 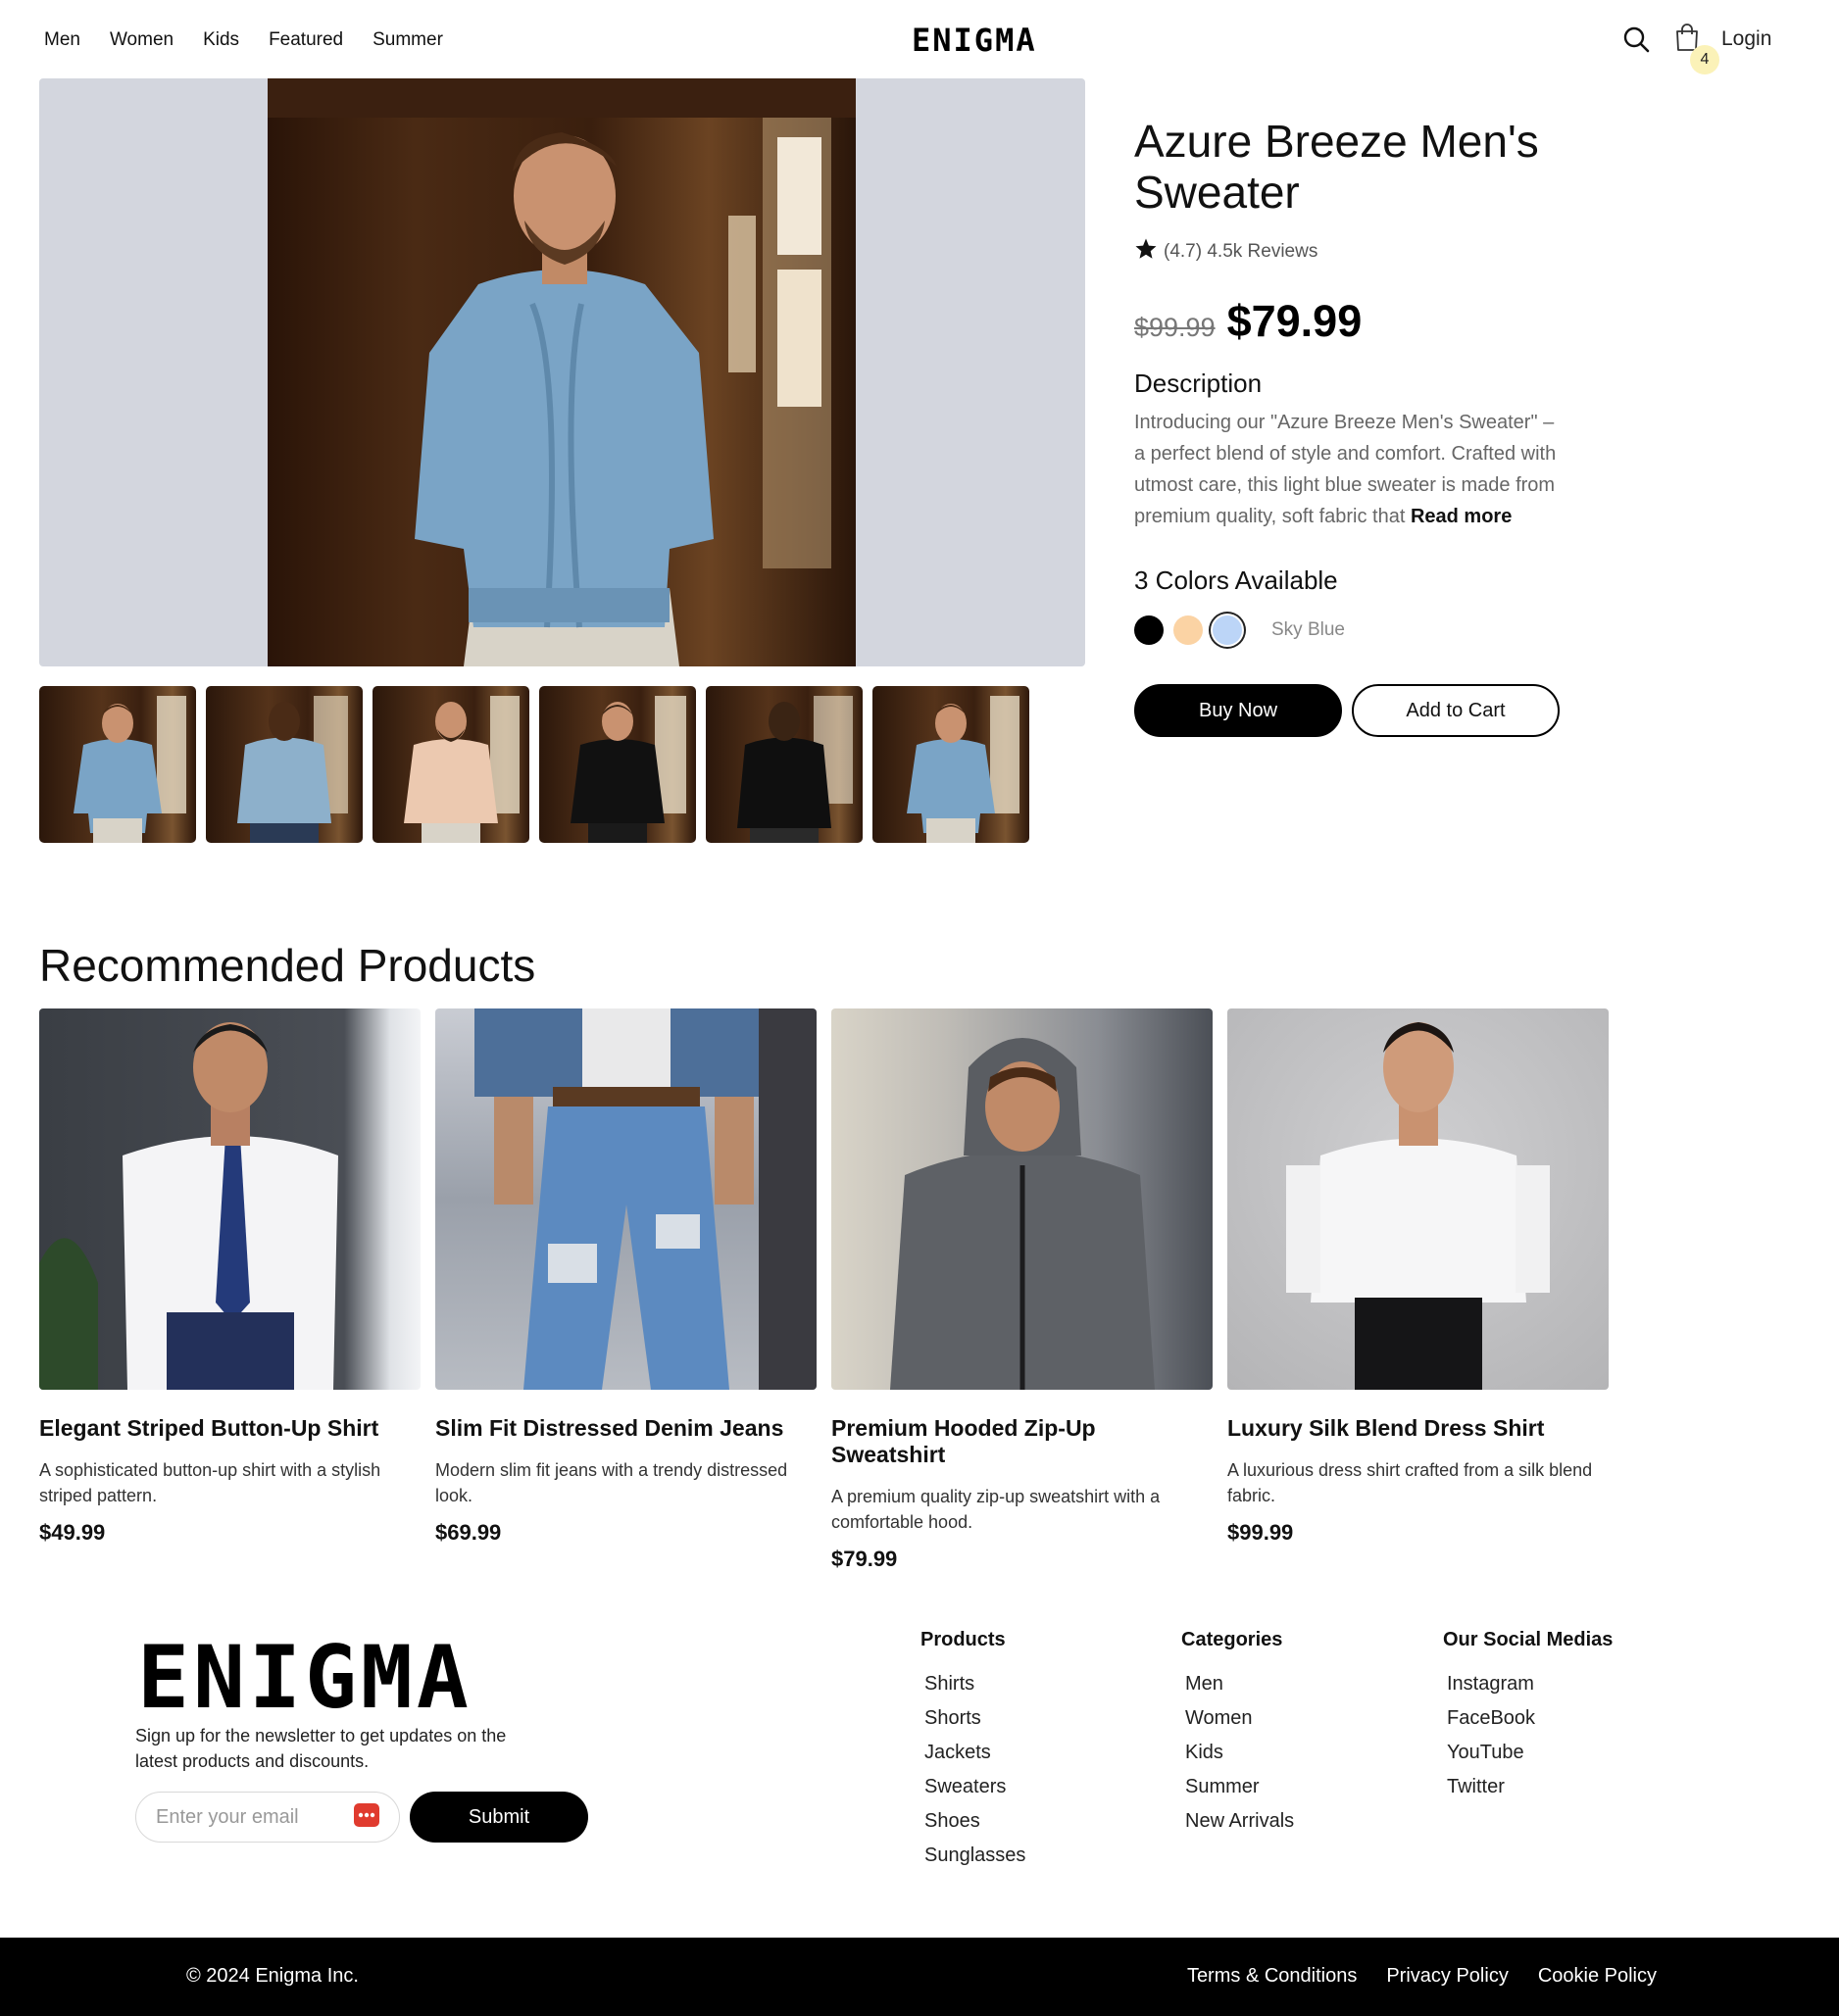 What do you see at coordinates (1746, 39) in the screenshot?
I see `login-link: Login` at bounding box center [1746, 39].